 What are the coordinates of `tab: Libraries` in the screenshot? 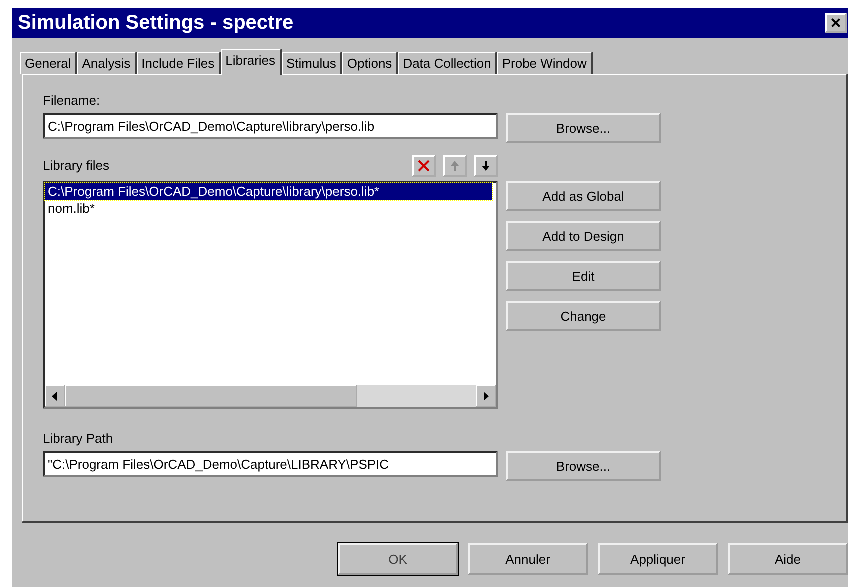 It's located at (251, 62).